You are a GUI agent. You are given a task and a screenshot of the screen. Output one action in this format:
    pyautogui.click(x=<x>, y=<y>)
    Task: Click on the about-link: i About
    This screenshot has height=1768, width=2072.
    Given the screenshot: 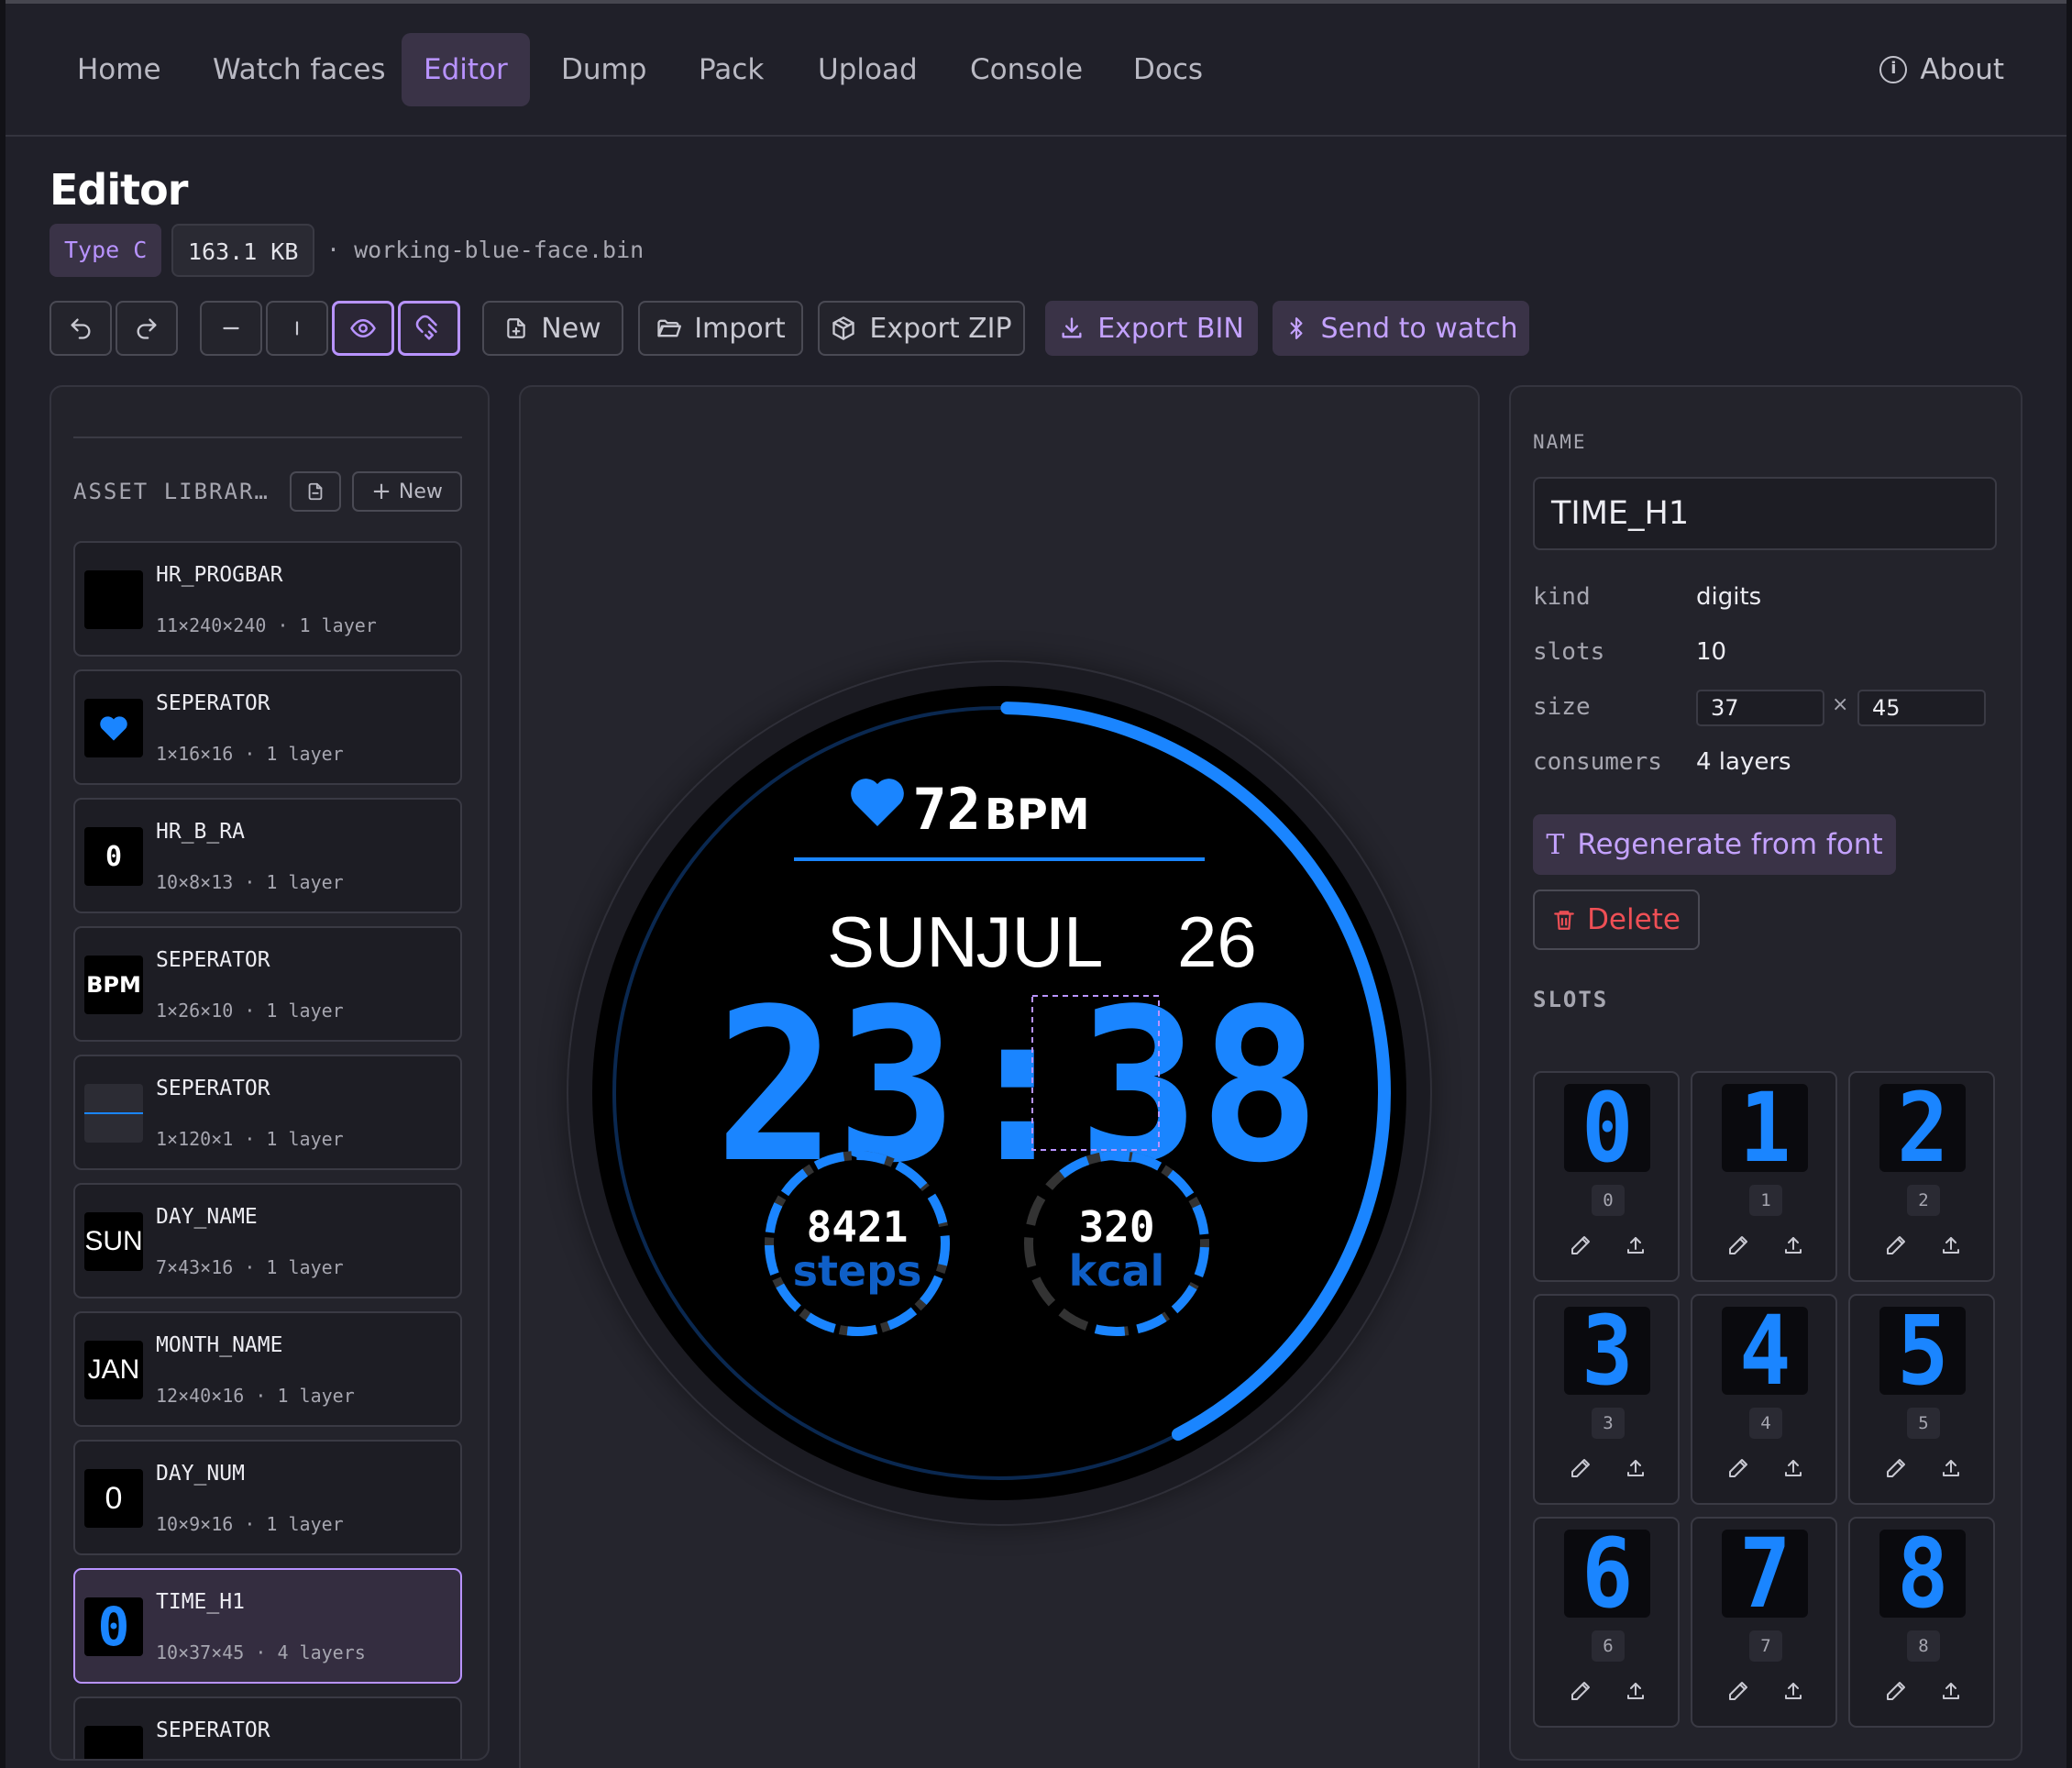 What is the action you would take?
    pyautogui.click(x=1941, y=69)
    